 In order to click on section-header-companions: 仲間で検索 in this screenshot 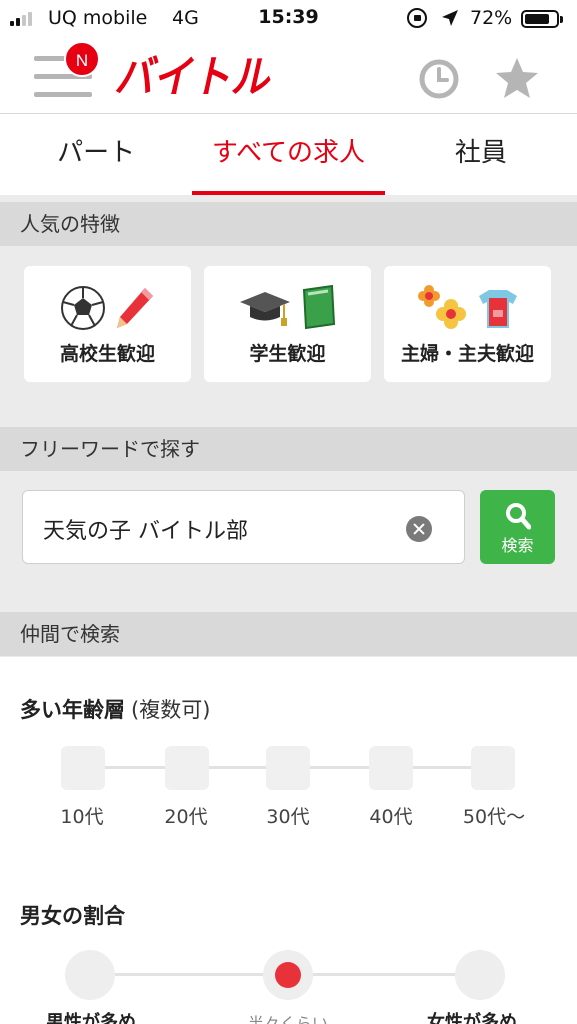, I will do `click(288, 634)`.